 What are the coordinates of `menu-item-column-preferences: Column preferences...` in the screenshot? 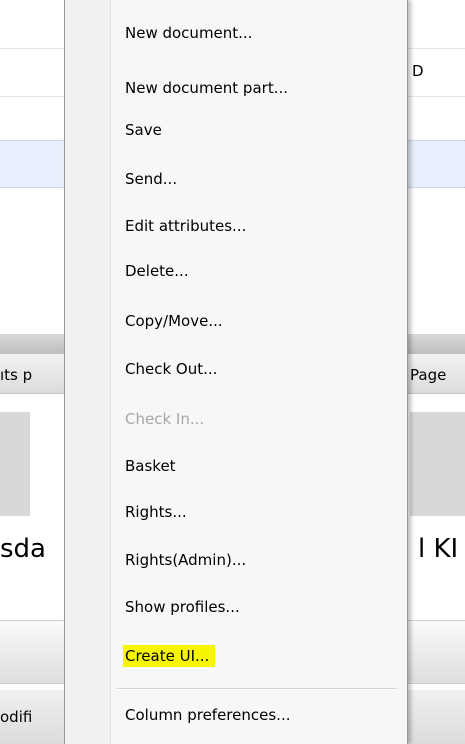 It's located at (207, 715).